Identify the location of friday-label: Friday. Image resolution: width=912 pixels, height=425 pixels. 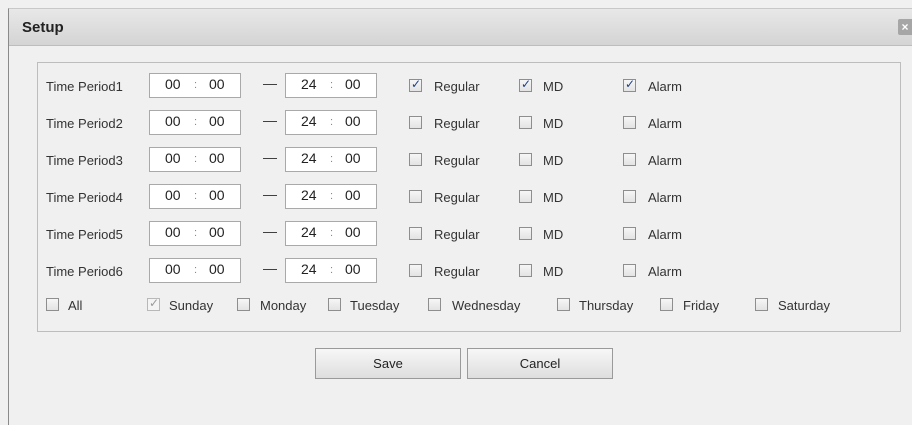
(701, 305).